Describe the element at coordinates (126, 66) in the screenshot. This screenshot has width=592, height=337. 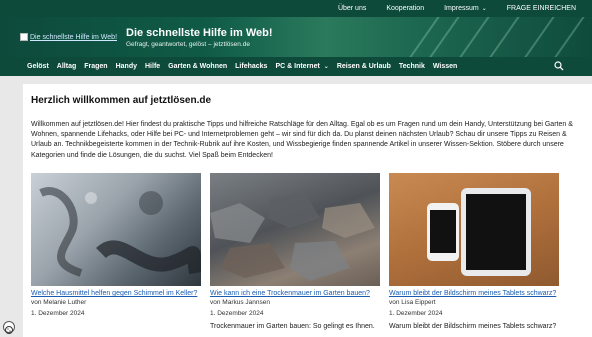
I see `nav-item-handy: Handy` at that location.